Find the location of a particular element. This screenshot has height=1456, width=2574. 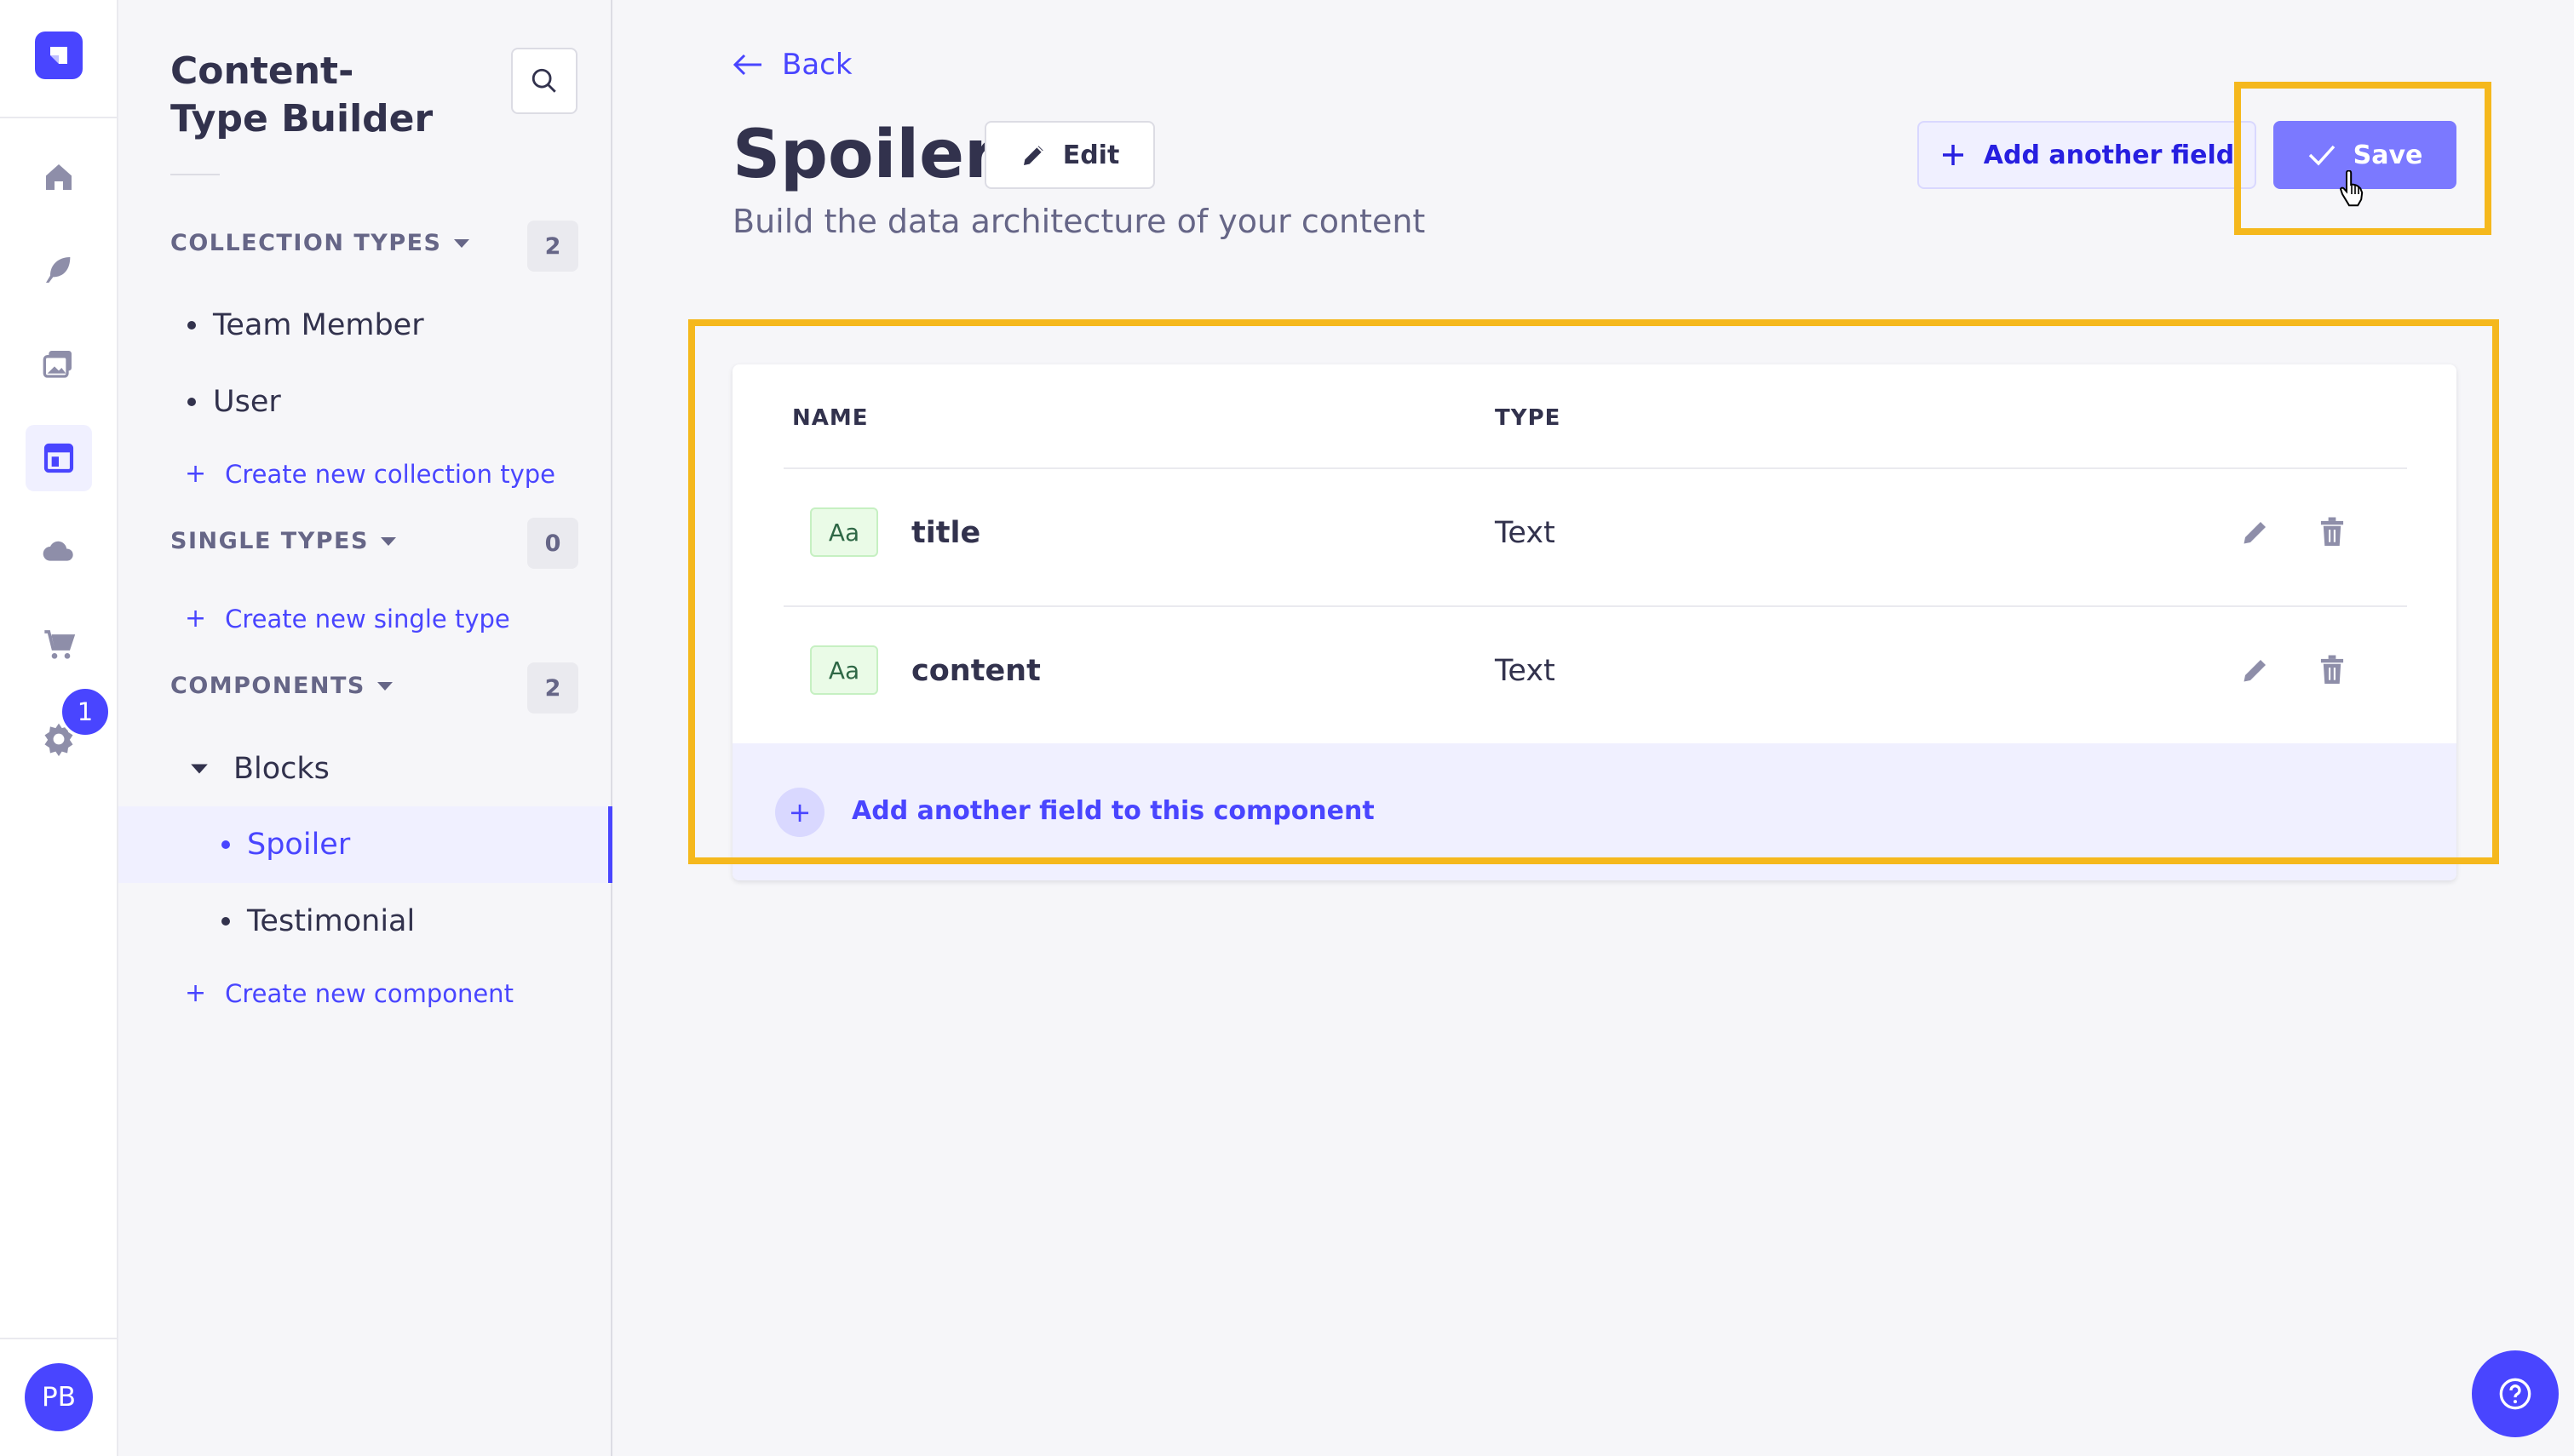

cart-icon is located at coordinates (59, 645).